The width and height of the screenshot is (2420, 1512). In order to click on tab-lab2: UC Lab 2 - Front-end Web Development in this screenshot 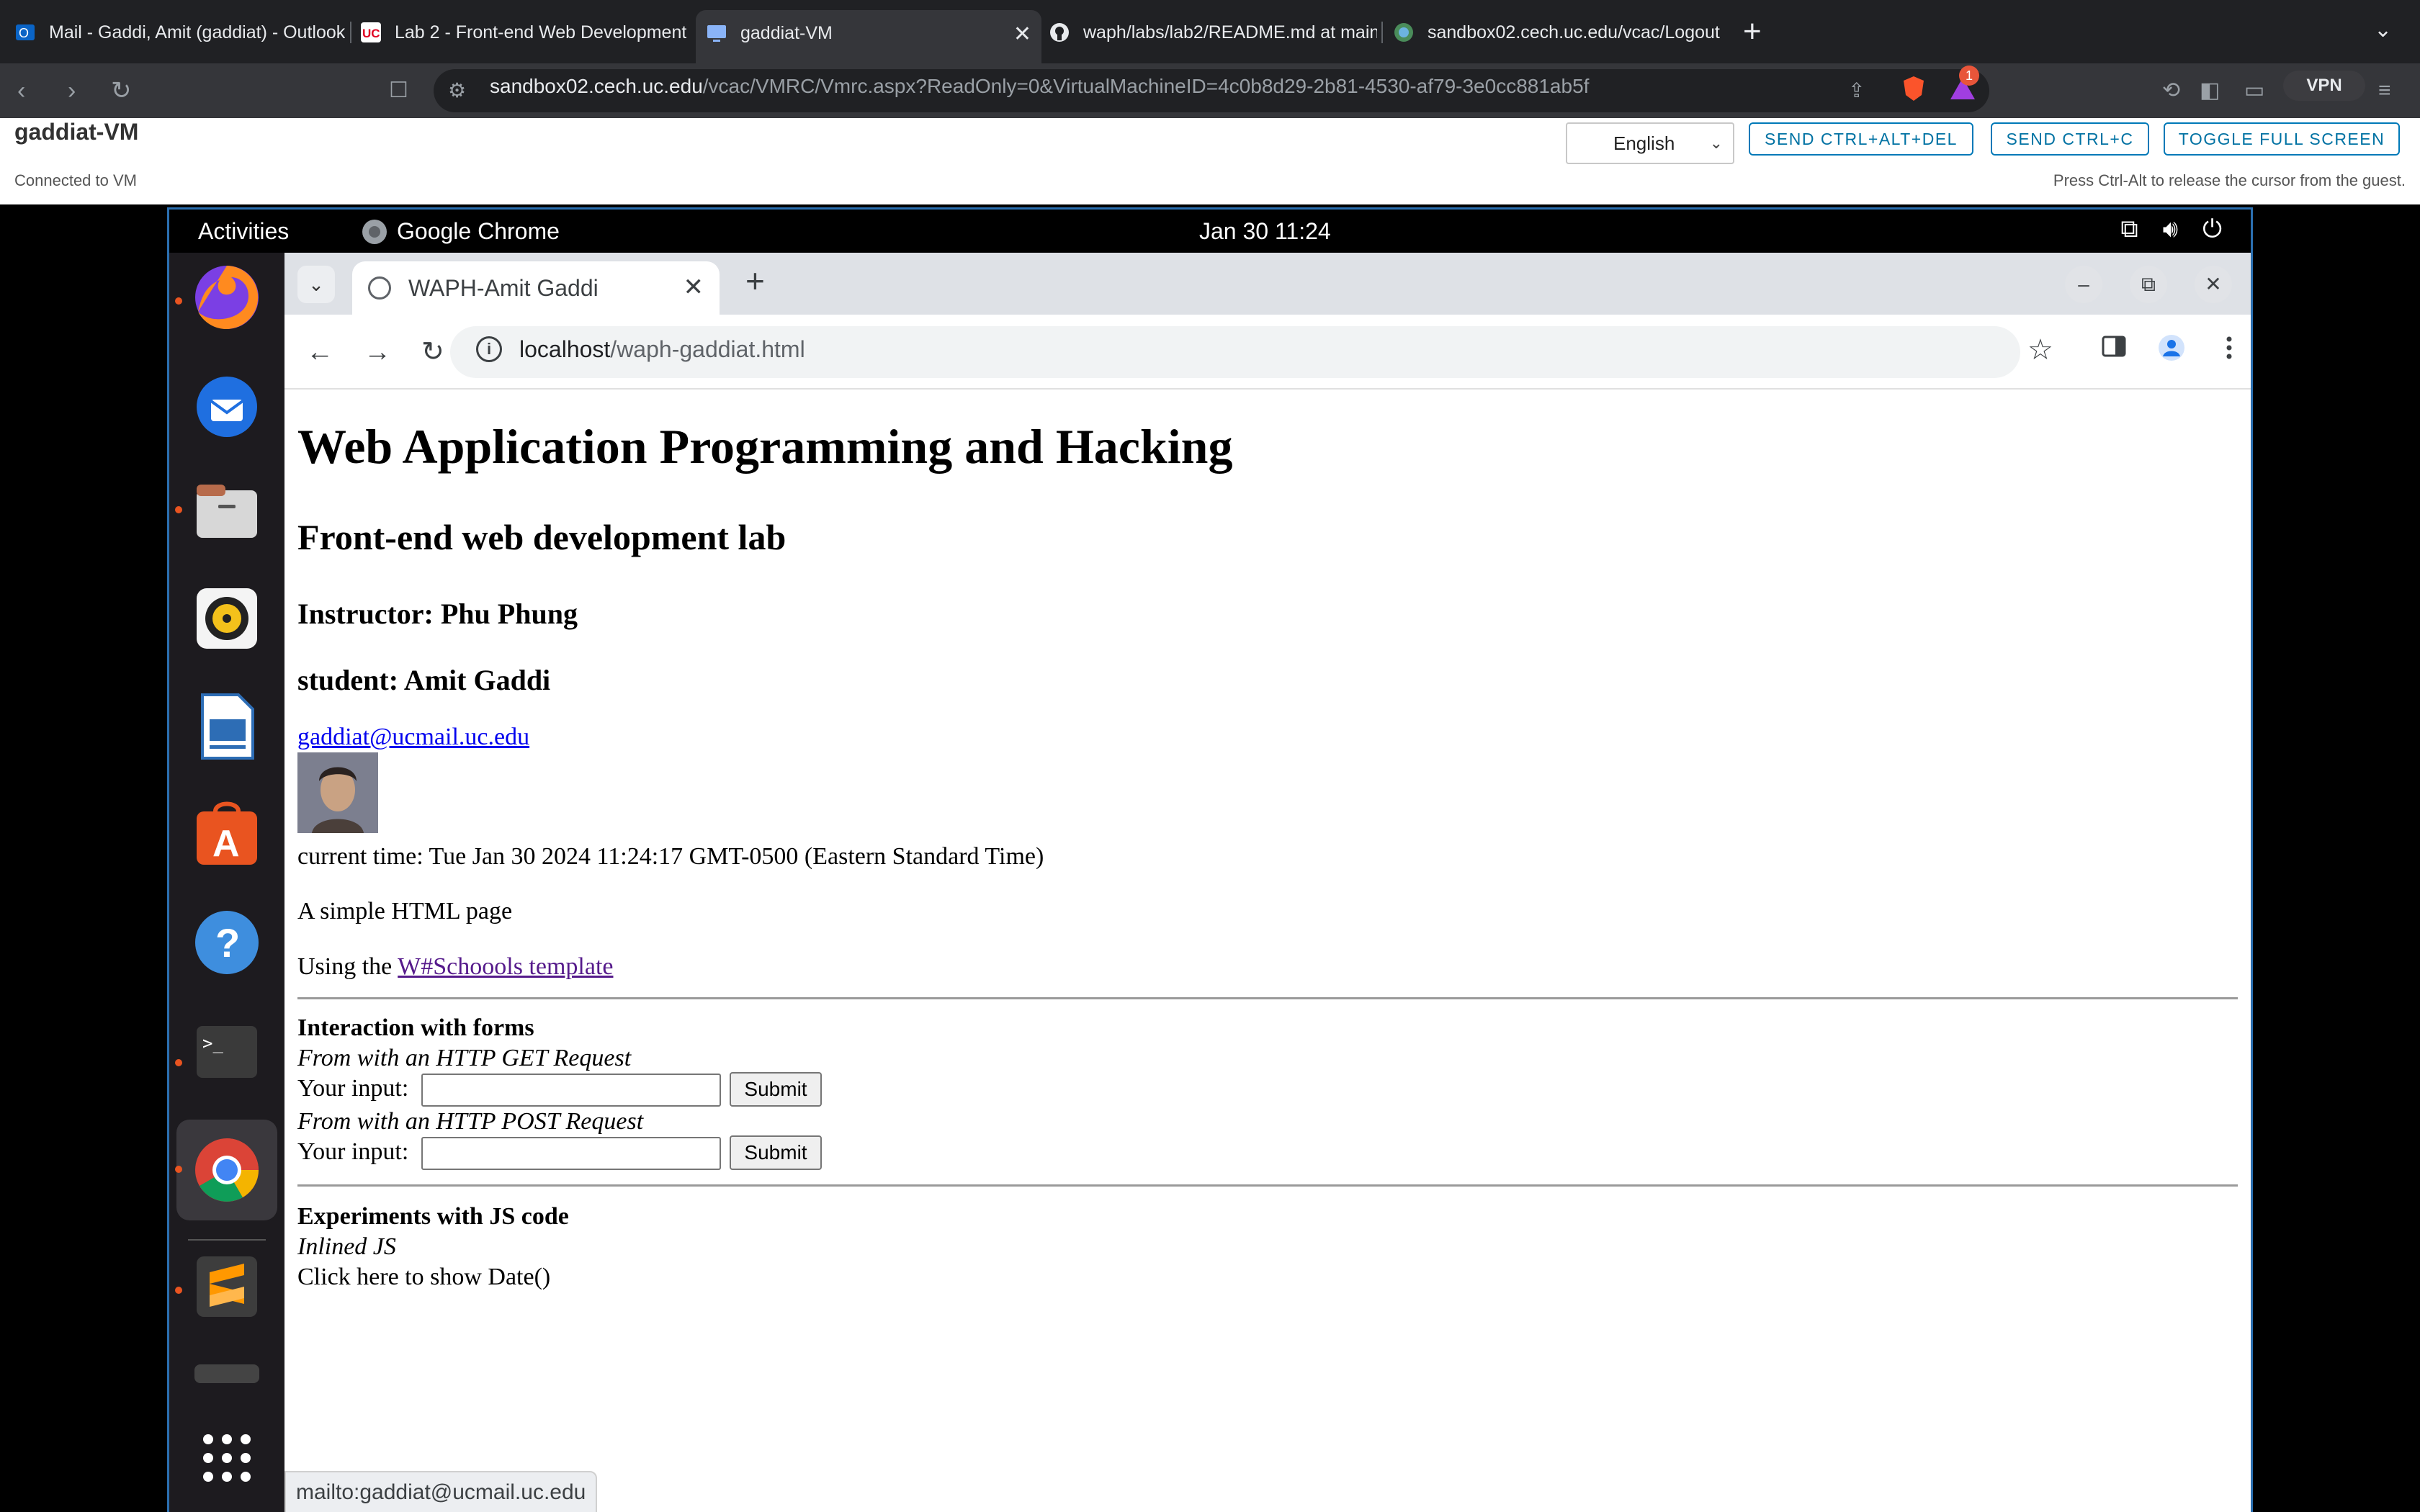, I will do `click(524, 32)`.